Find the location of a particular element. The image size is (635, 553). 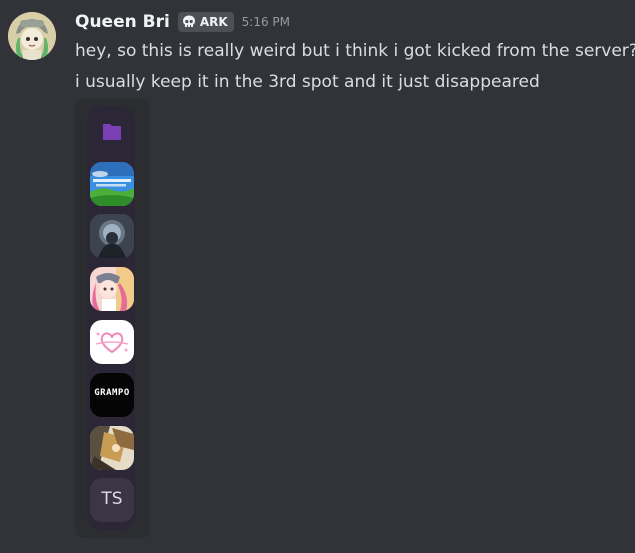

timestamp: 5:16 PM is located at coordinates (266, 22).